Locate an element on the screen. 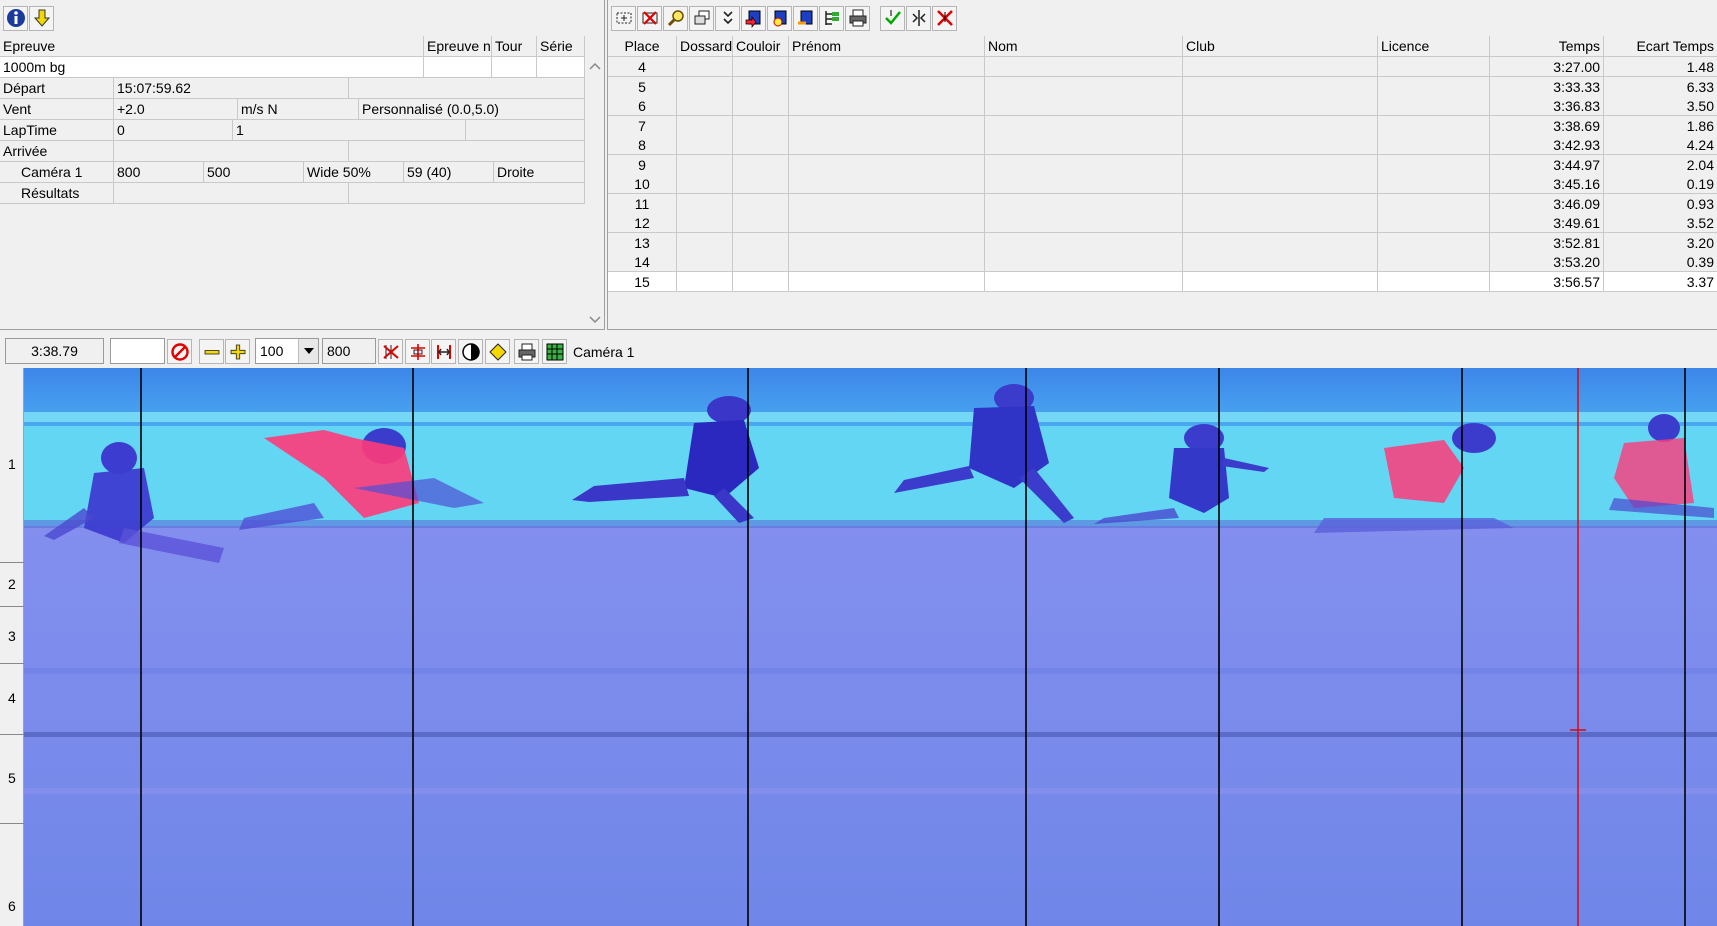 The height and width of the screenshot is (926, 1717). remove-runner-button is located at coordinates (944, 18).